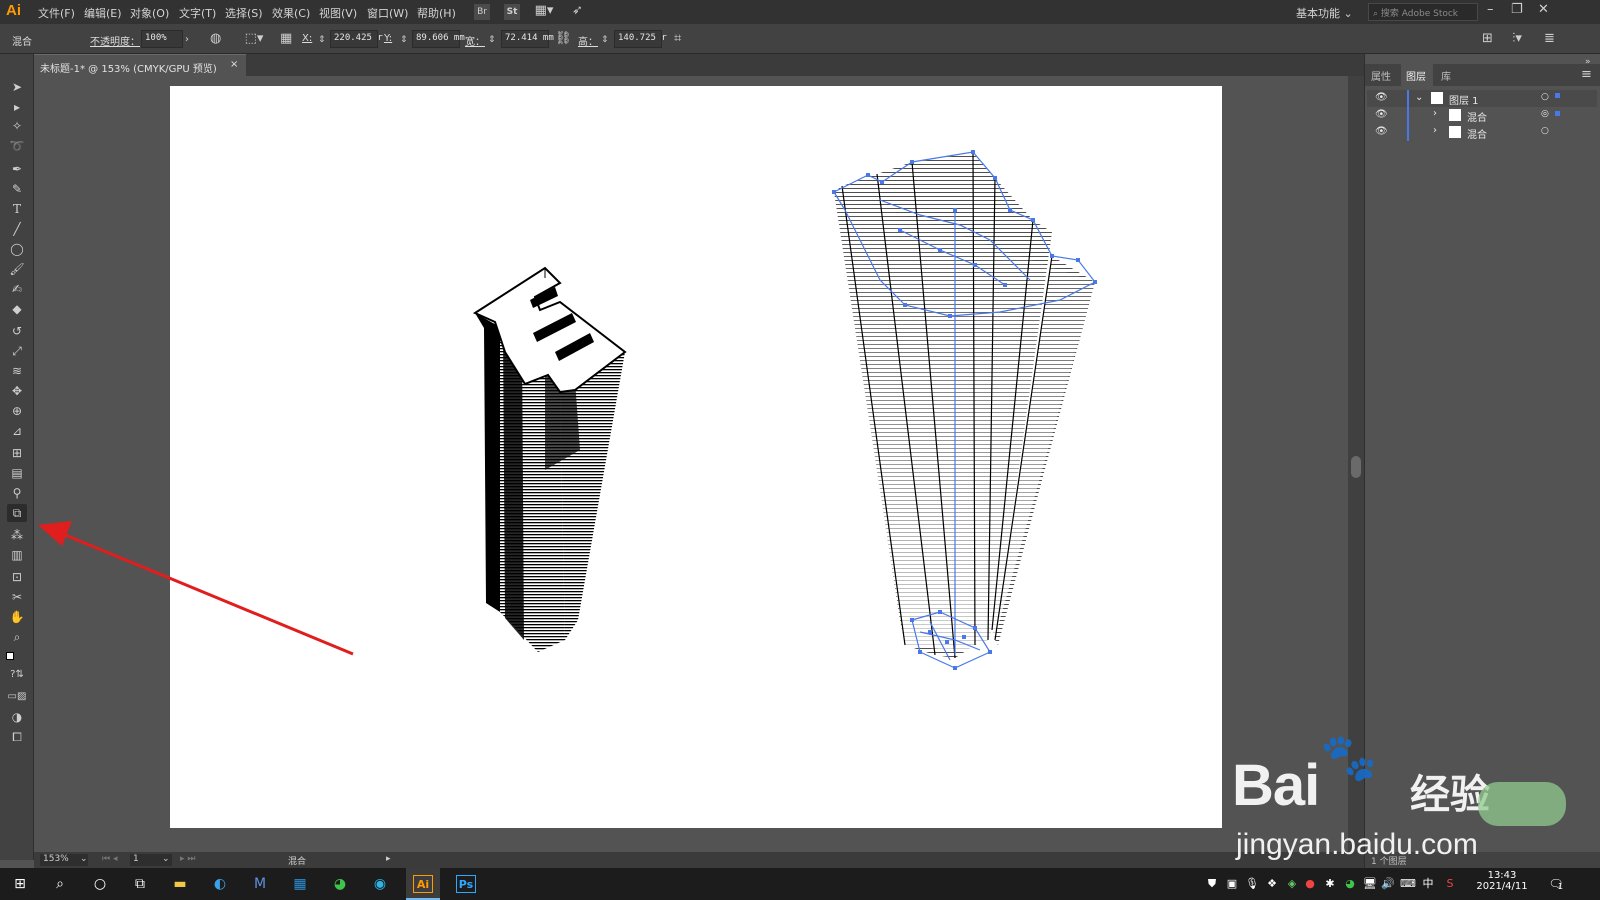  I want to click on menu-effect: 效果(C), so click(291, 13).